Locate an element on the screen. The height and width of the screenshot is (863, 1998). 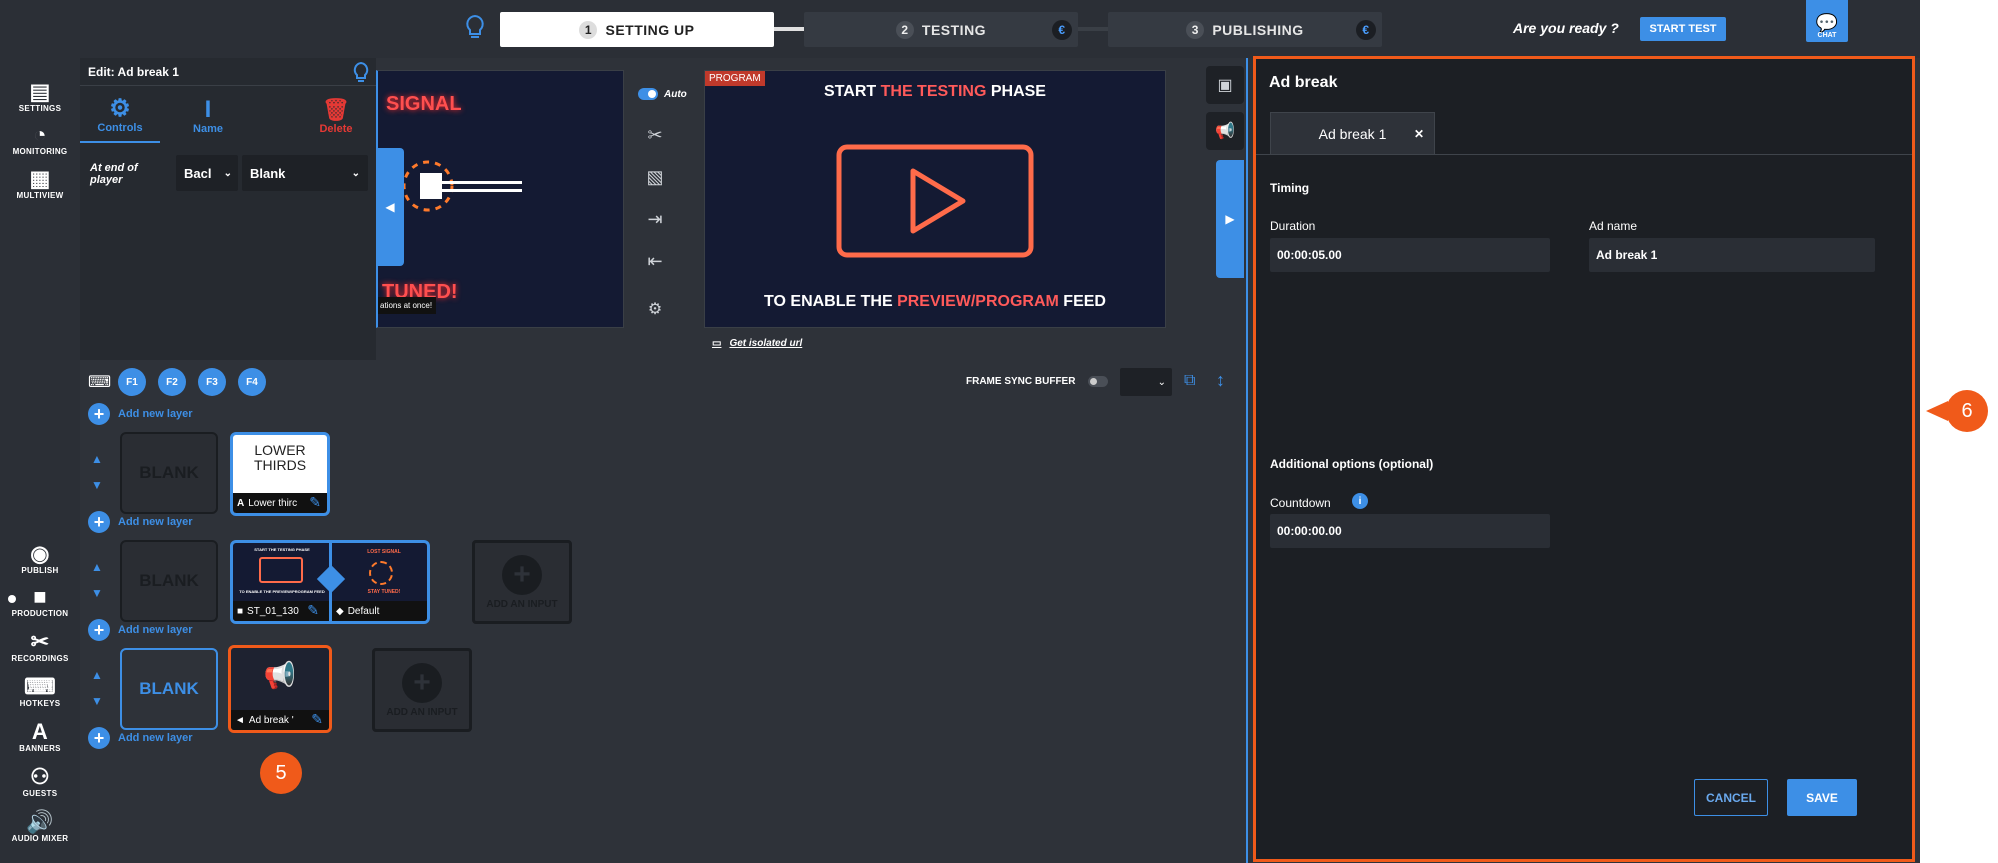
caption-text: Lower thirc is located at coordinates (273, 503).